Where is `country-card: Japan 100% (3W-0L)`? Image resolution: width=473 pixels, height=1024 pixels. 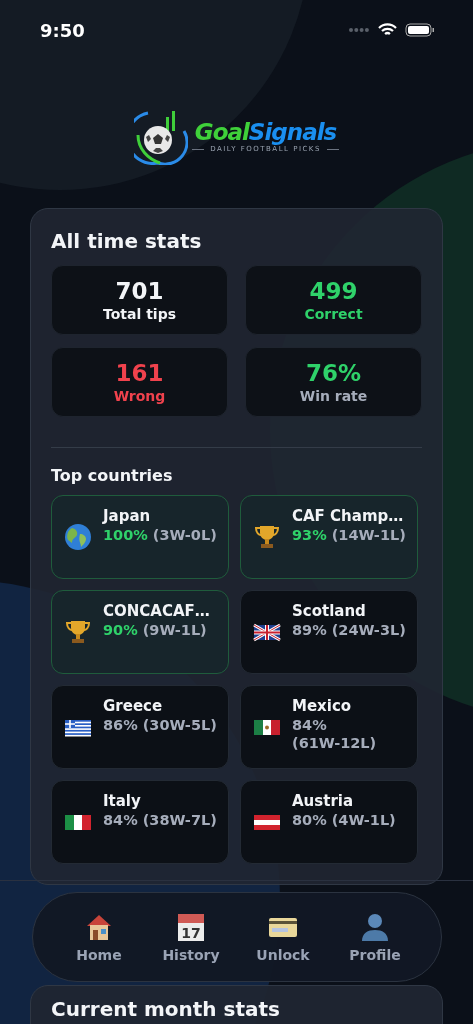
country-card: Japan 100% (3W-0L) is located at coordinates (140, 537).